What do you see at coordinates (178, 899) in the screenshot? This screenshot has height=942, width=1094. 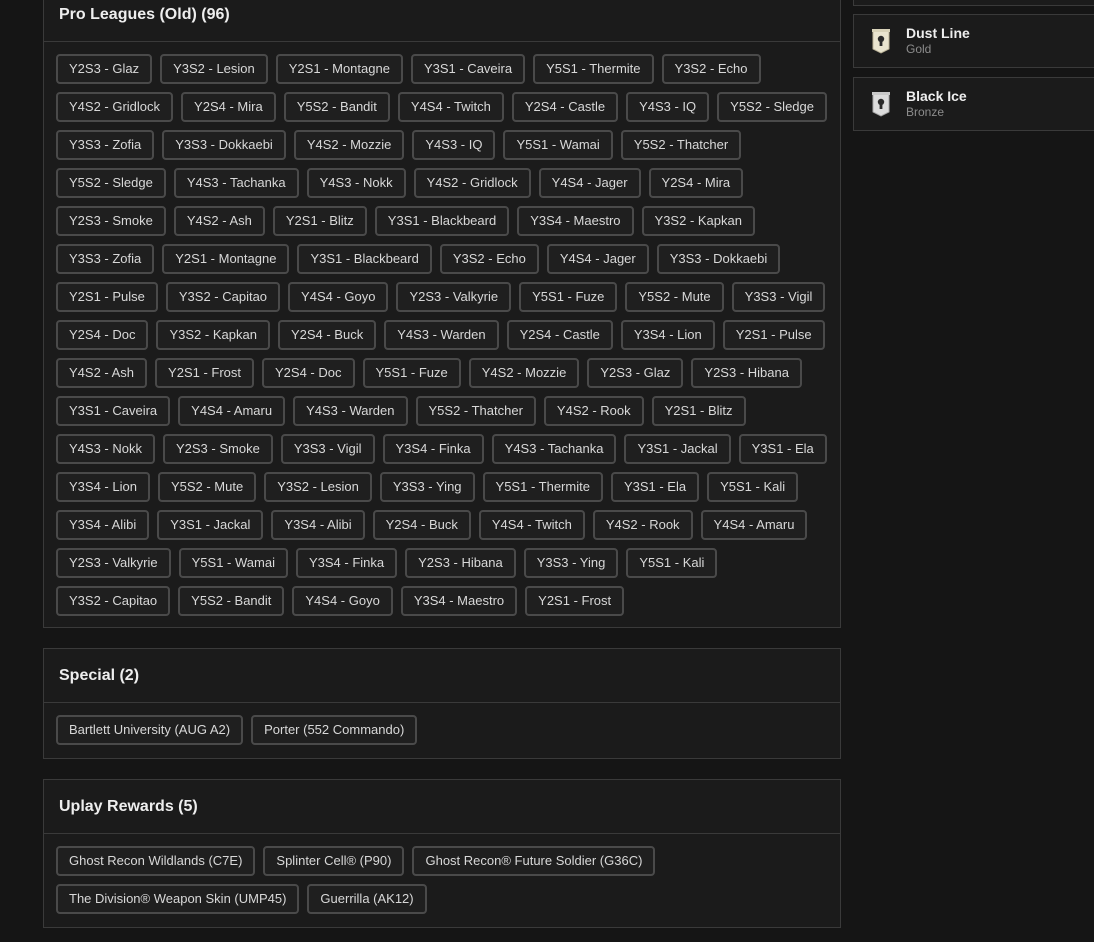 I see `uplay-rewards-tag: The Division® Weapon Skin (UMP45)` at bounding box center [178, 899].